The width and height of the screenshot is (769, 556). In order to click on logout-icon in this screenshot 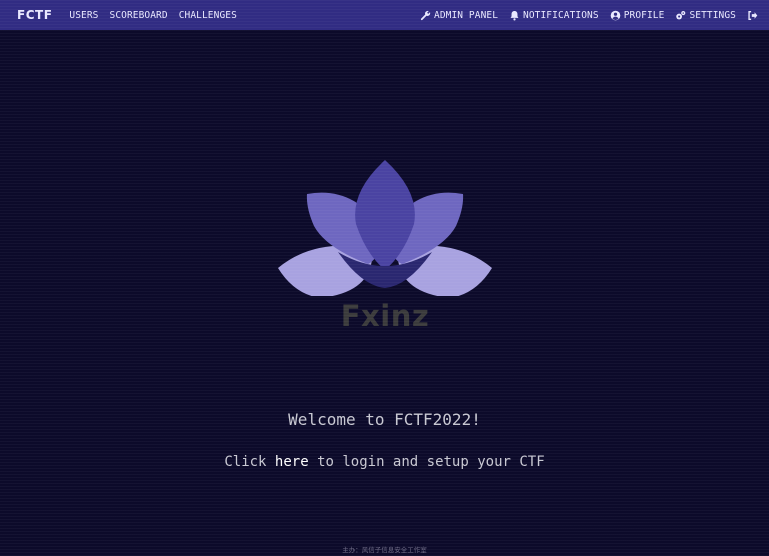, I will do `click(752, 15)`.